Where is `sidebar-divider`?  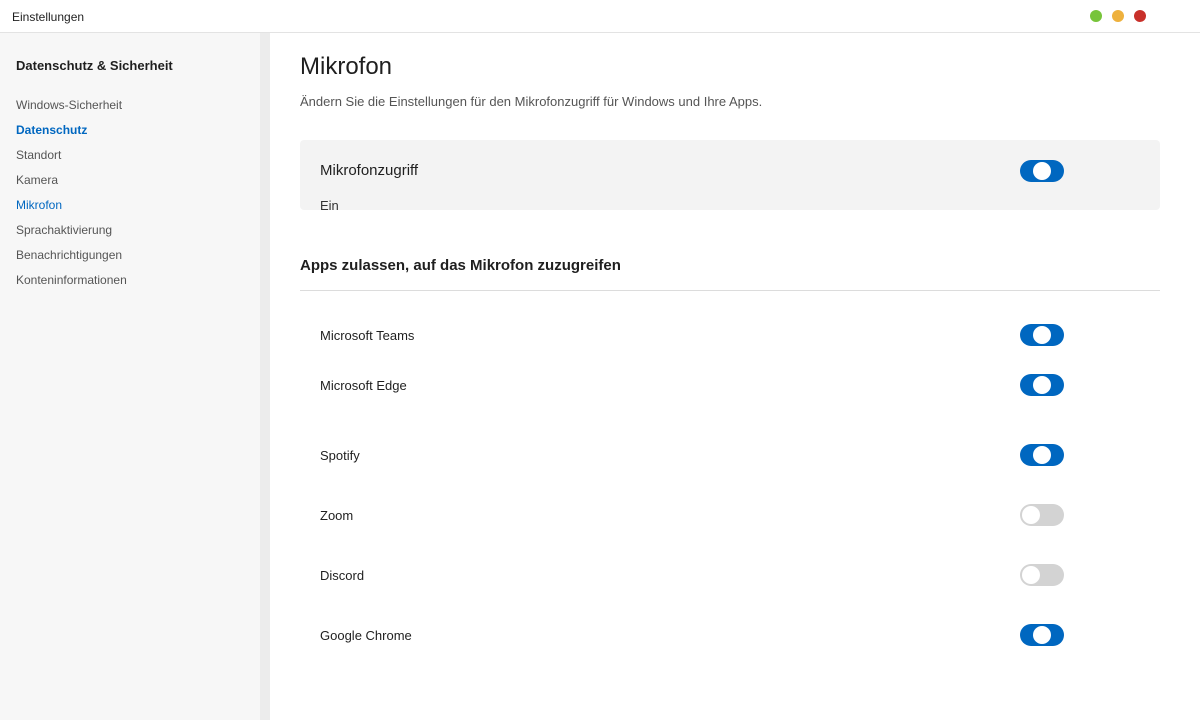
sidebar-divider is located at coordinates (265, 376).